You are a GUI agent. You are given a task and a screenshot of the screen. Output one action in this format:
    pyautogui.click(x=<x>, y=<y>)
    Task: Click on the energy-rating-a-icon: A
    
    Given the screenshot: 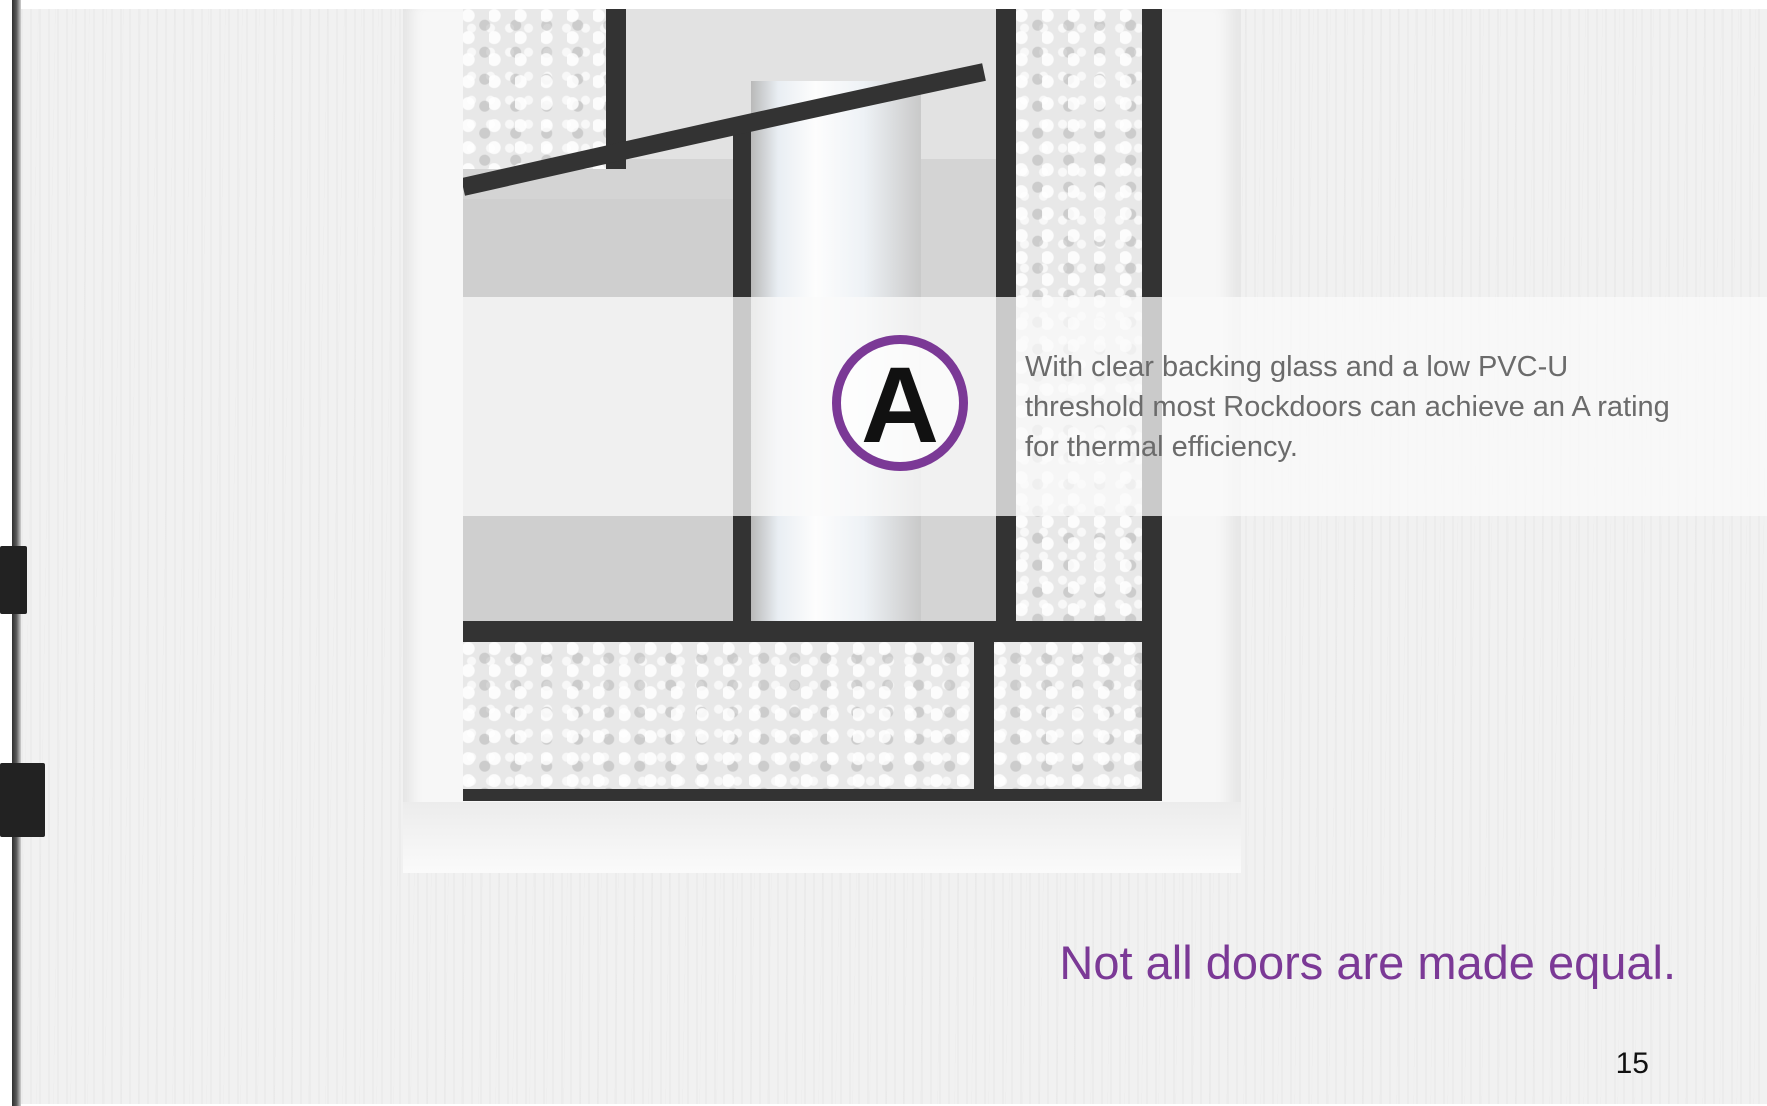 What is the action you would take?
    pyautogui.click(x=900, y=403)
    